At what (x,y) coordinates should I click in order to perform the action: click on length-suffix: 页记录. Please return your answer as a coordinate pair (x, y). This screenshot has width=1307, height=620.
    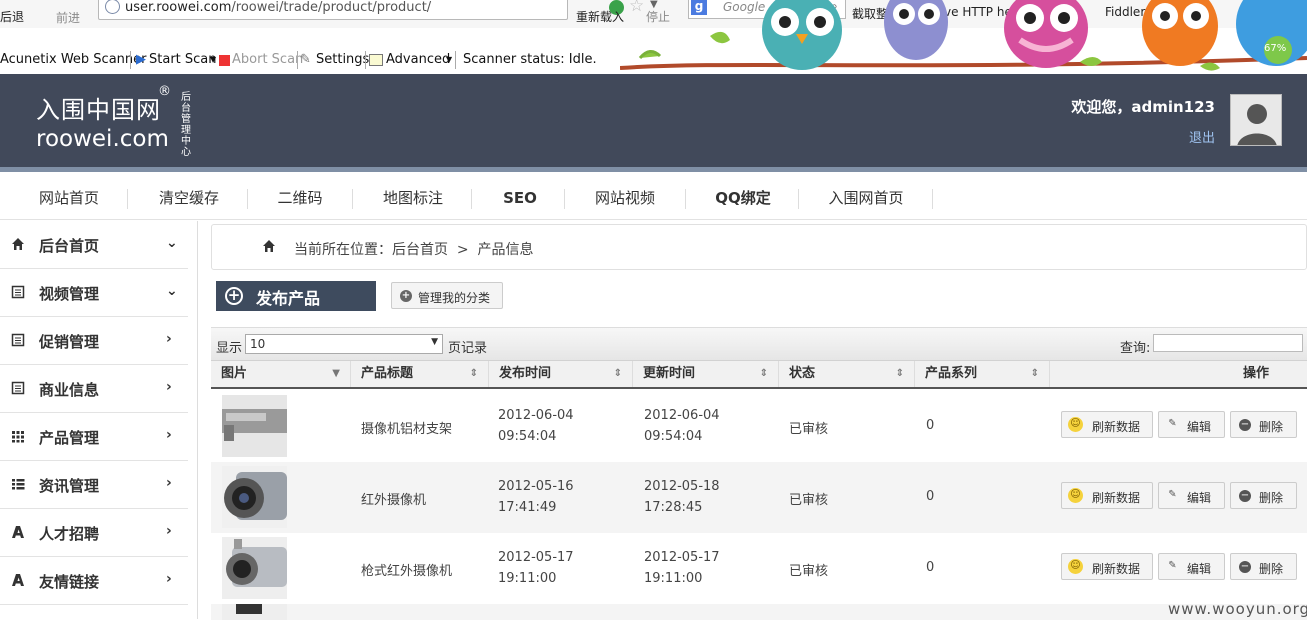
    Looking at the image, I should click on (468, 348).